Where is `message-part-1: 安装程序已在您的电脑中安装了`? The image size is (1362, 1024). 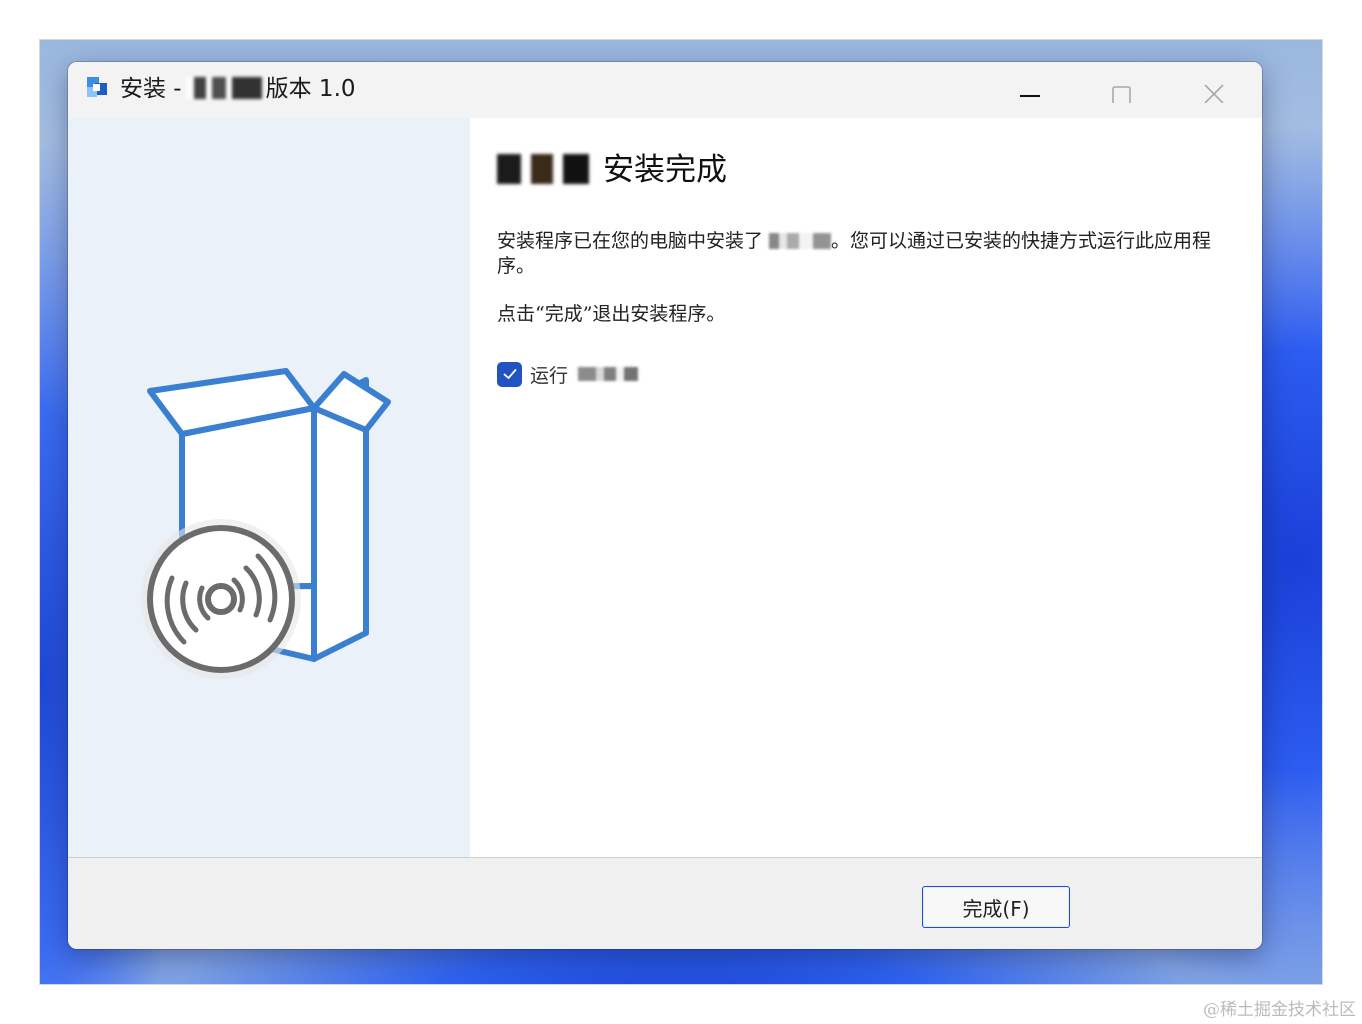 message-part-1: 安装程序已在您的电脑中安装了 is located at coordinates (633, 241).